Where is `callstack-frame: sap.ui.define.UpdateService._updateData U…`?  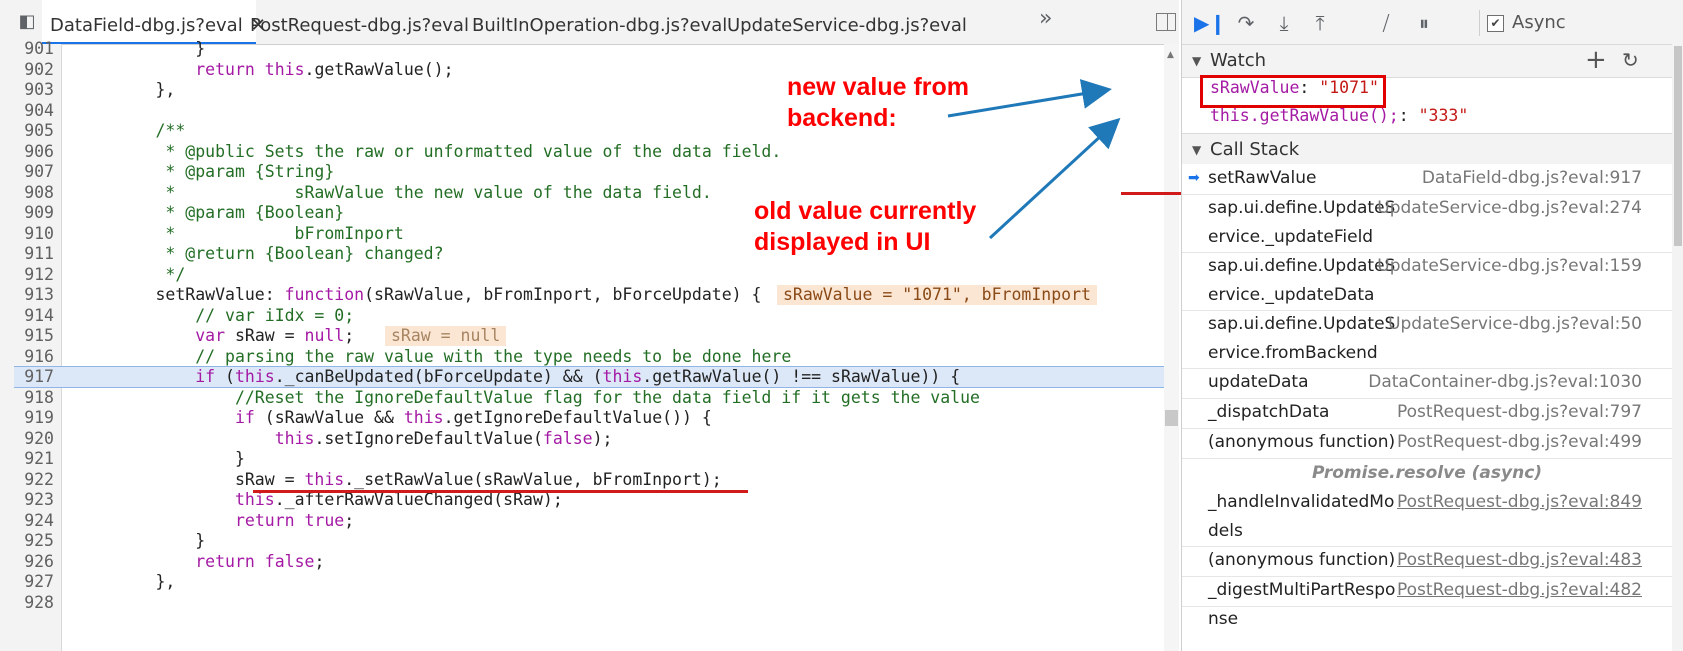 callstack-frame: sap.ui.define.UpdateService._updateData U… is located at coordinates (1427, 281).